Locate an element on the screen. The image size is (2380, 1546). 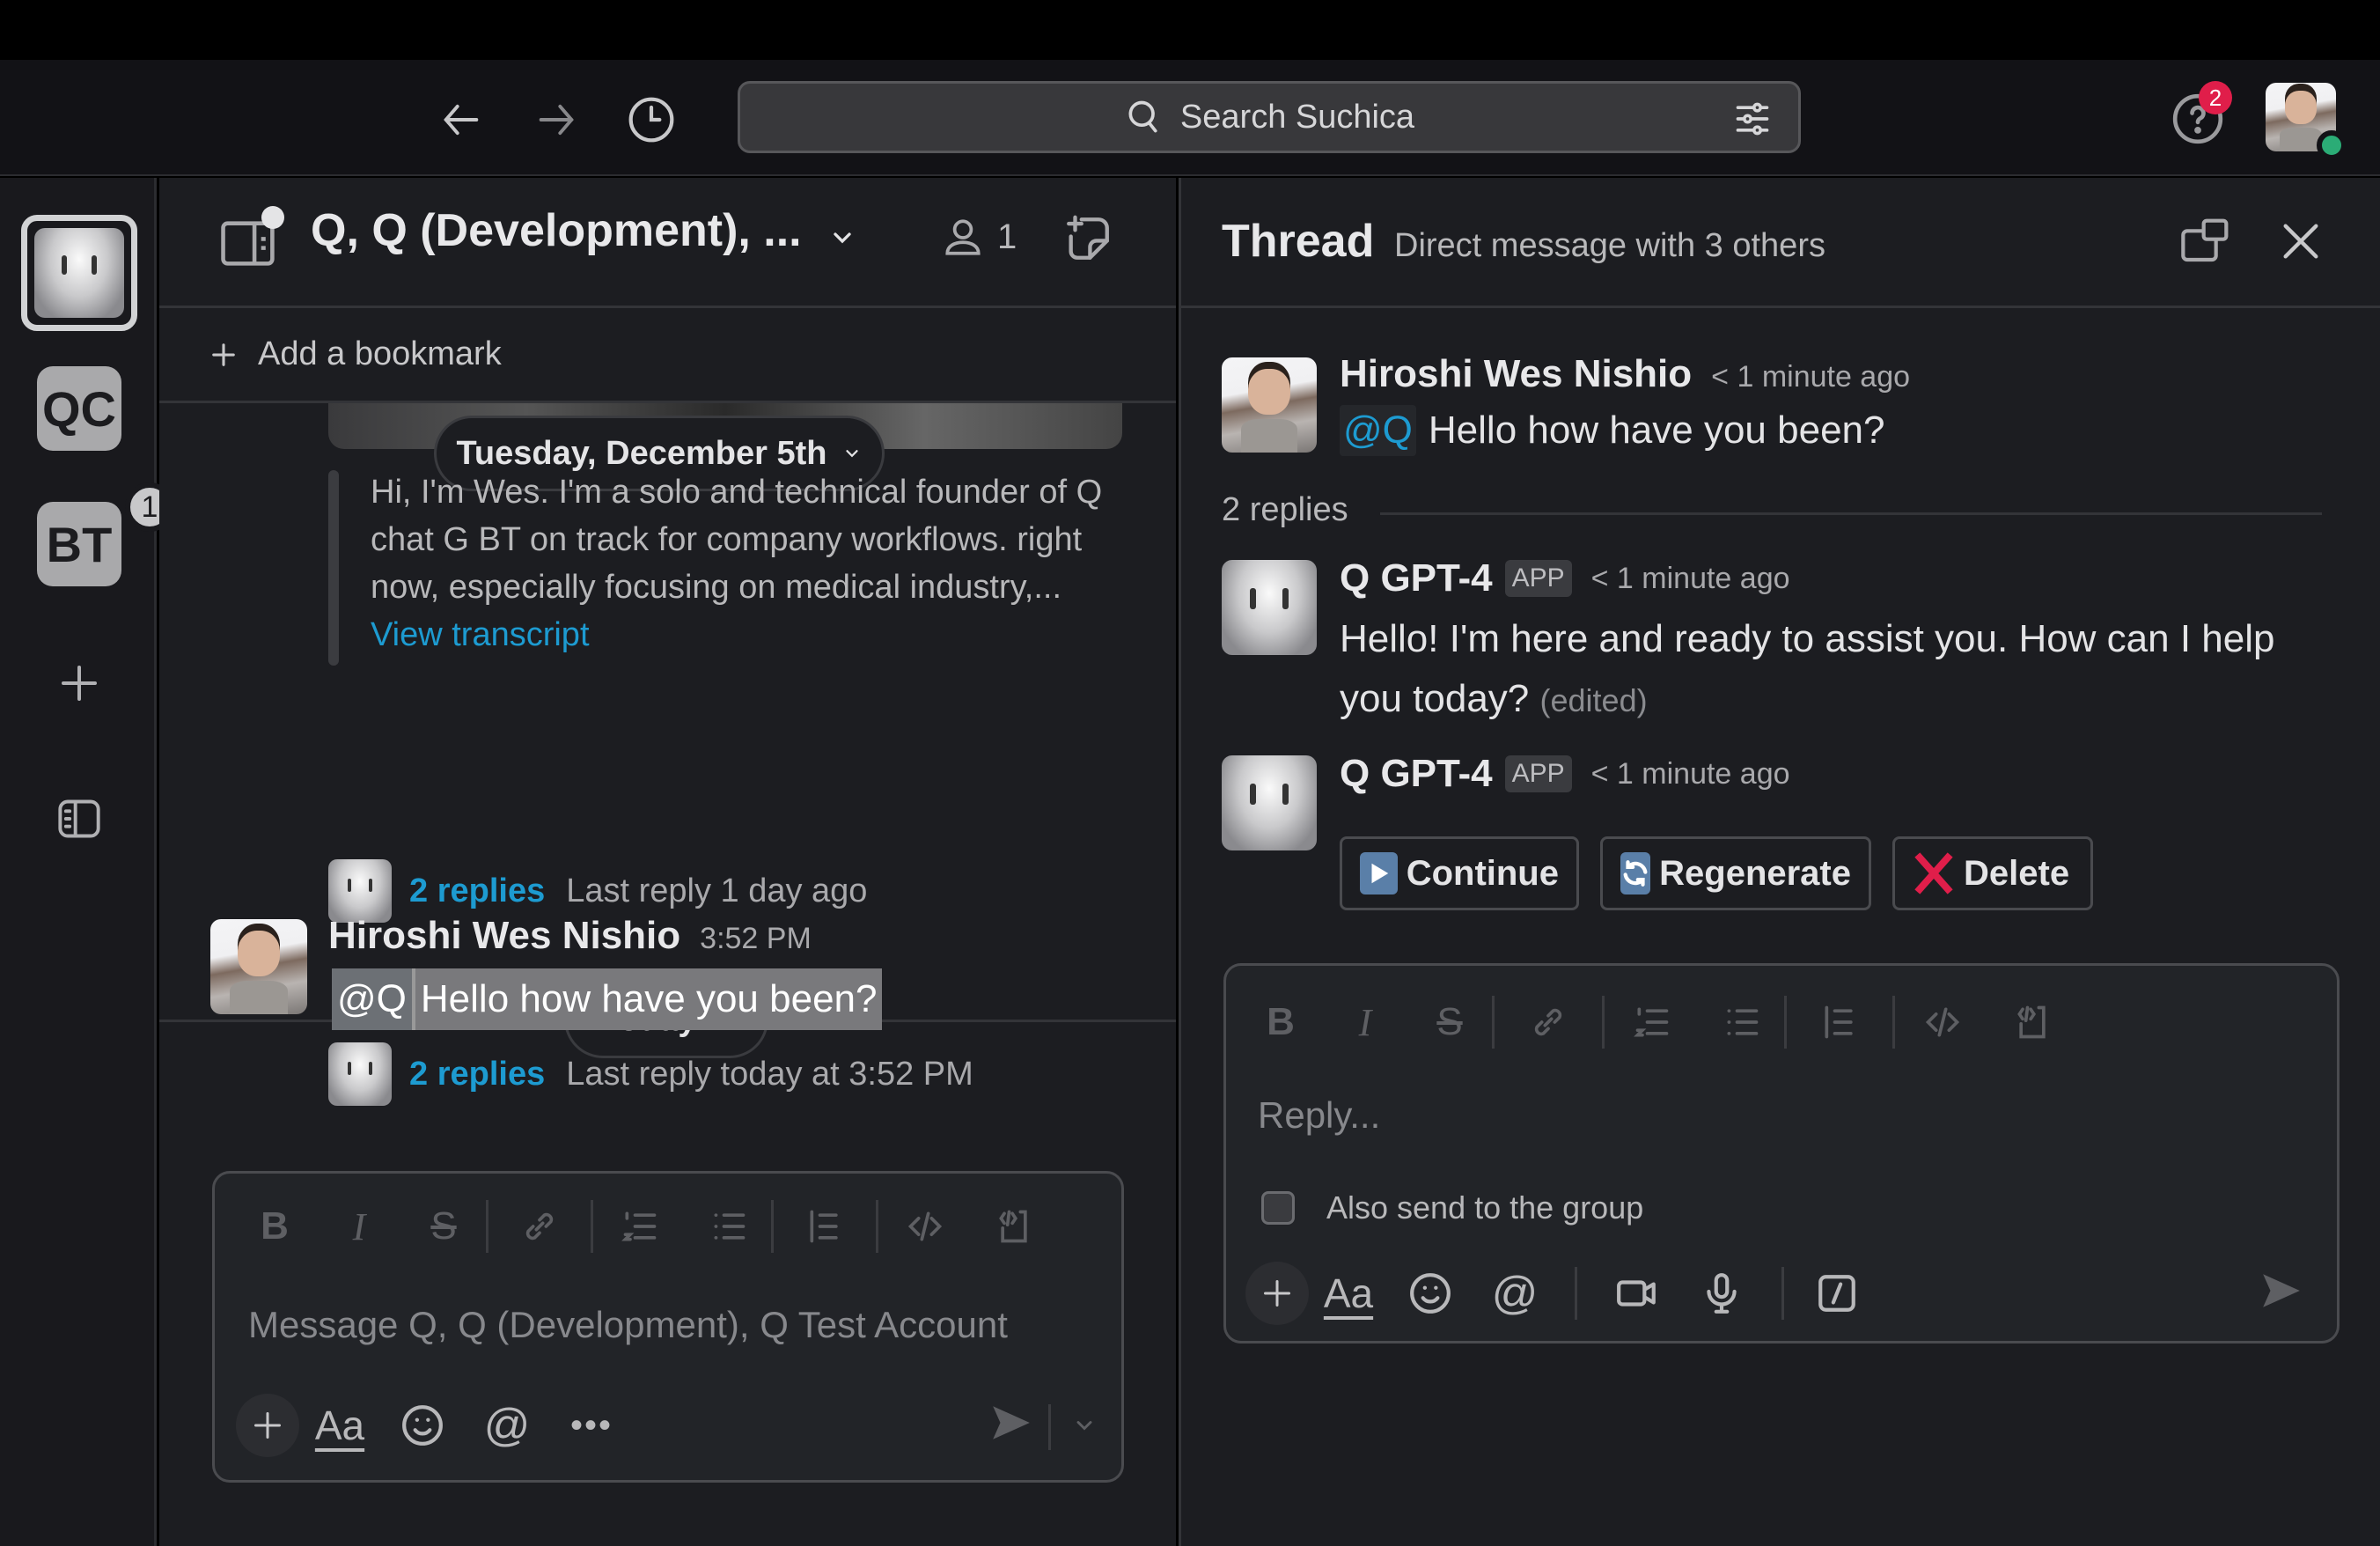
canvas-button is located at coordinates (1087, 241).